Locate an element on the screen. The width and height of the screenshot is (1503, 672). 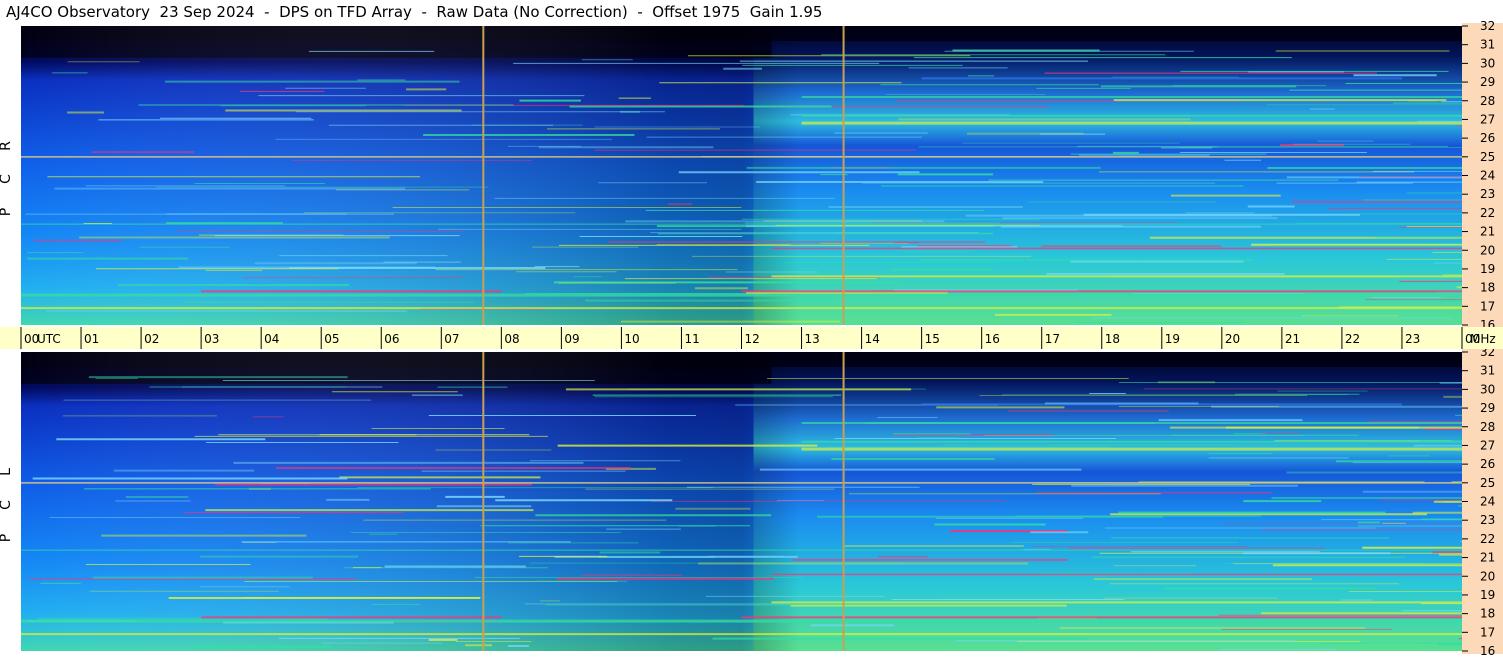
x-tick-label: 11 is located at coordinates (691, 339).